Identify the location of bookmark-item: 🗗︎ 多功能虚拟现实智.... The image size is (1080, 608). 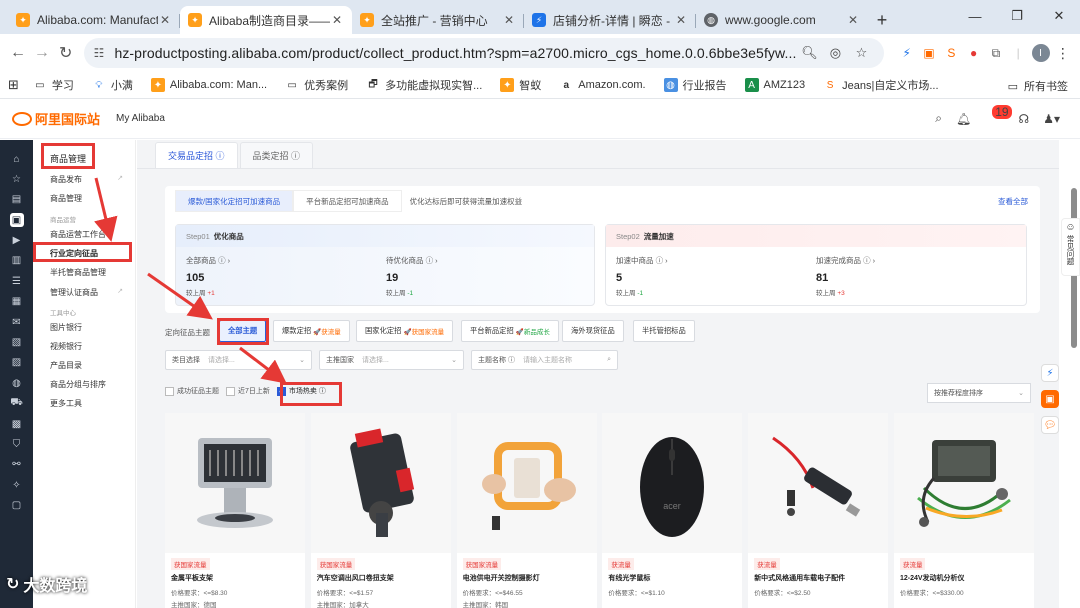
(424, 85).